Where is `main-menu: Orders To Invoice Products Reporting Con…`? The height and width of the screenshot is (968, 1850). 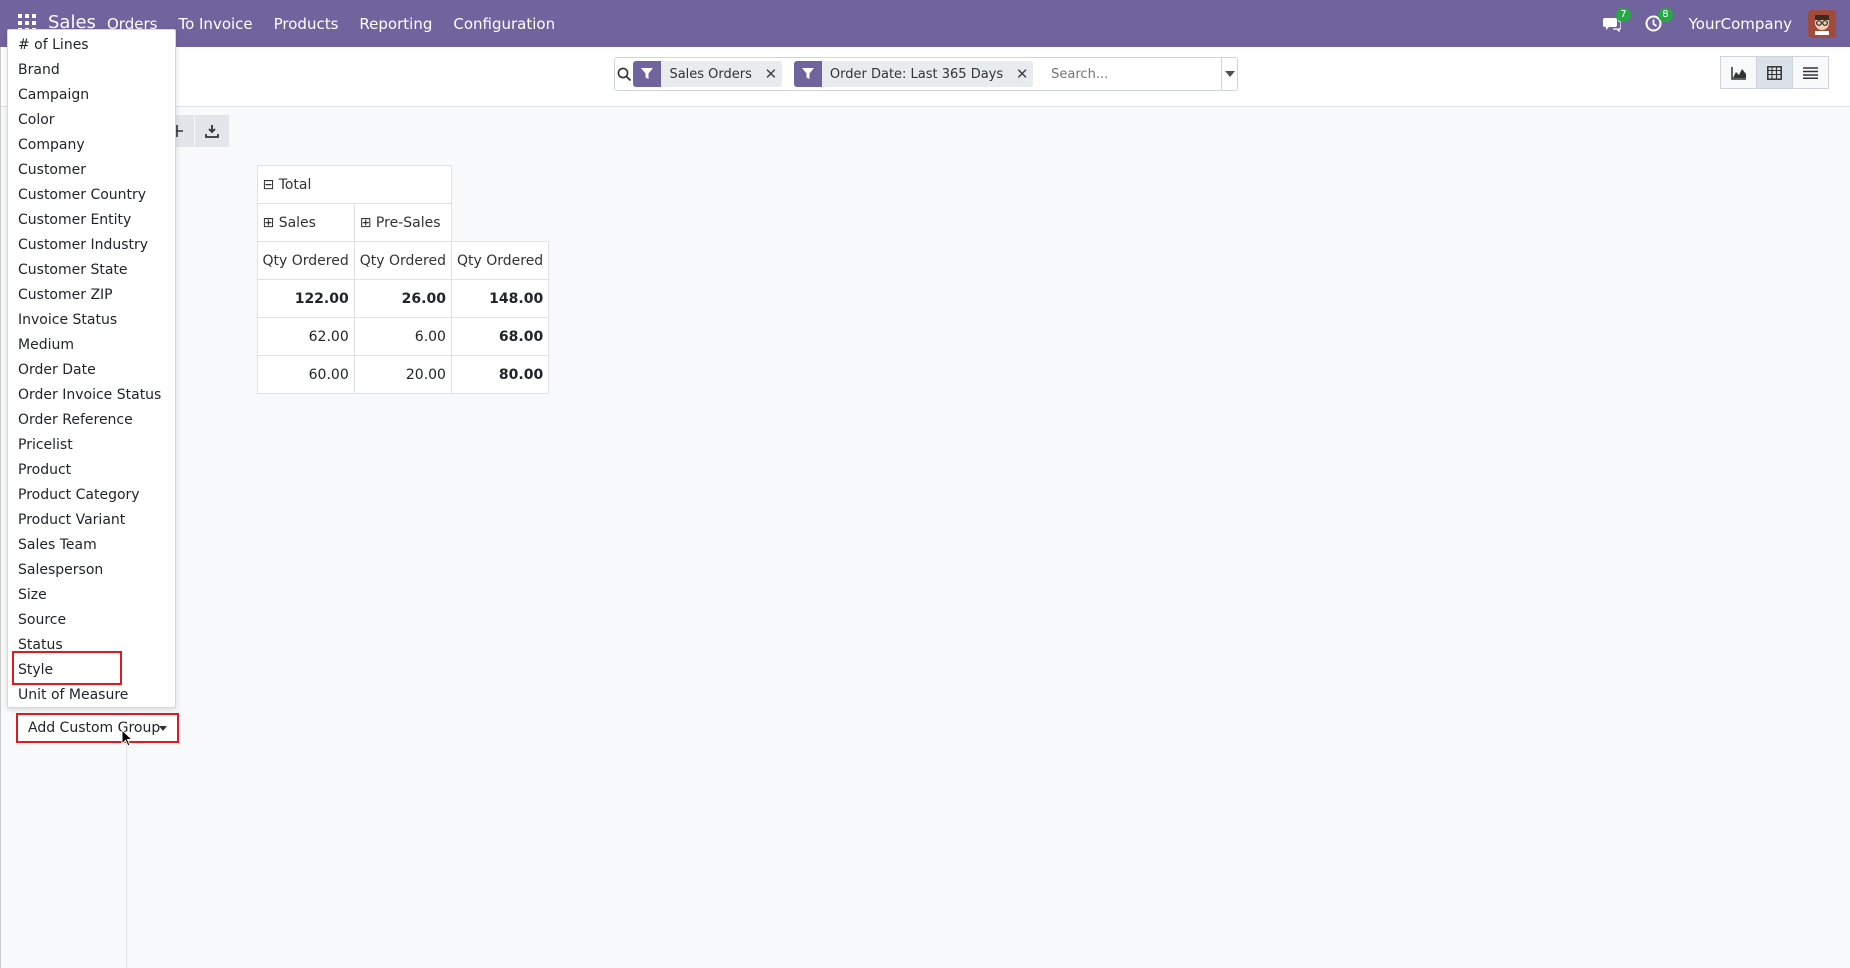 main-menu: Orders To Invoice Products Reporting Con… is located at coordinates (341, 23).